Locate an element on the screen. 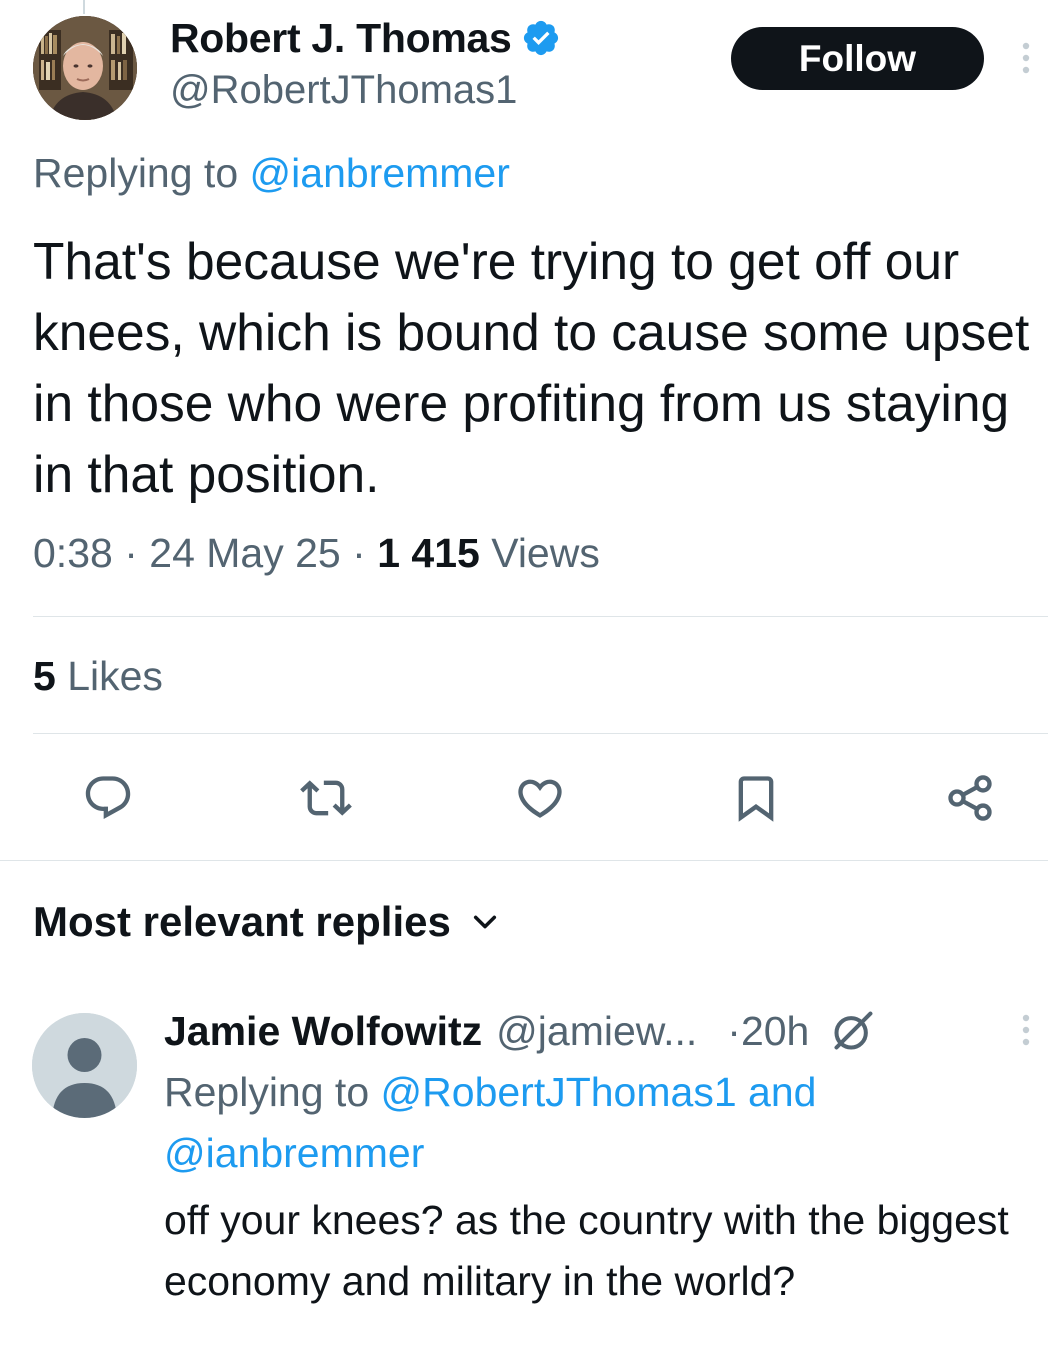  thread-line is located at coordinates (84, 7).